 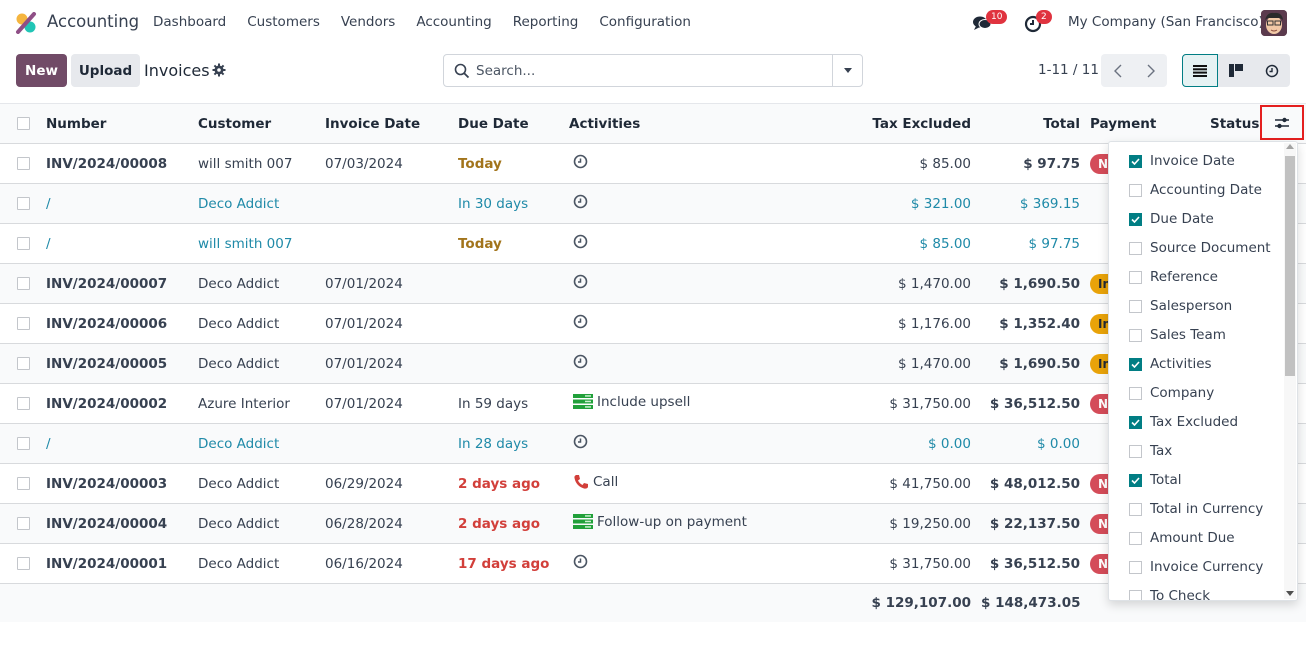 What do you see at coordinates (847, 70) in the screenshot?
I see `search-options-toggle` at bounding box center [847, 70].